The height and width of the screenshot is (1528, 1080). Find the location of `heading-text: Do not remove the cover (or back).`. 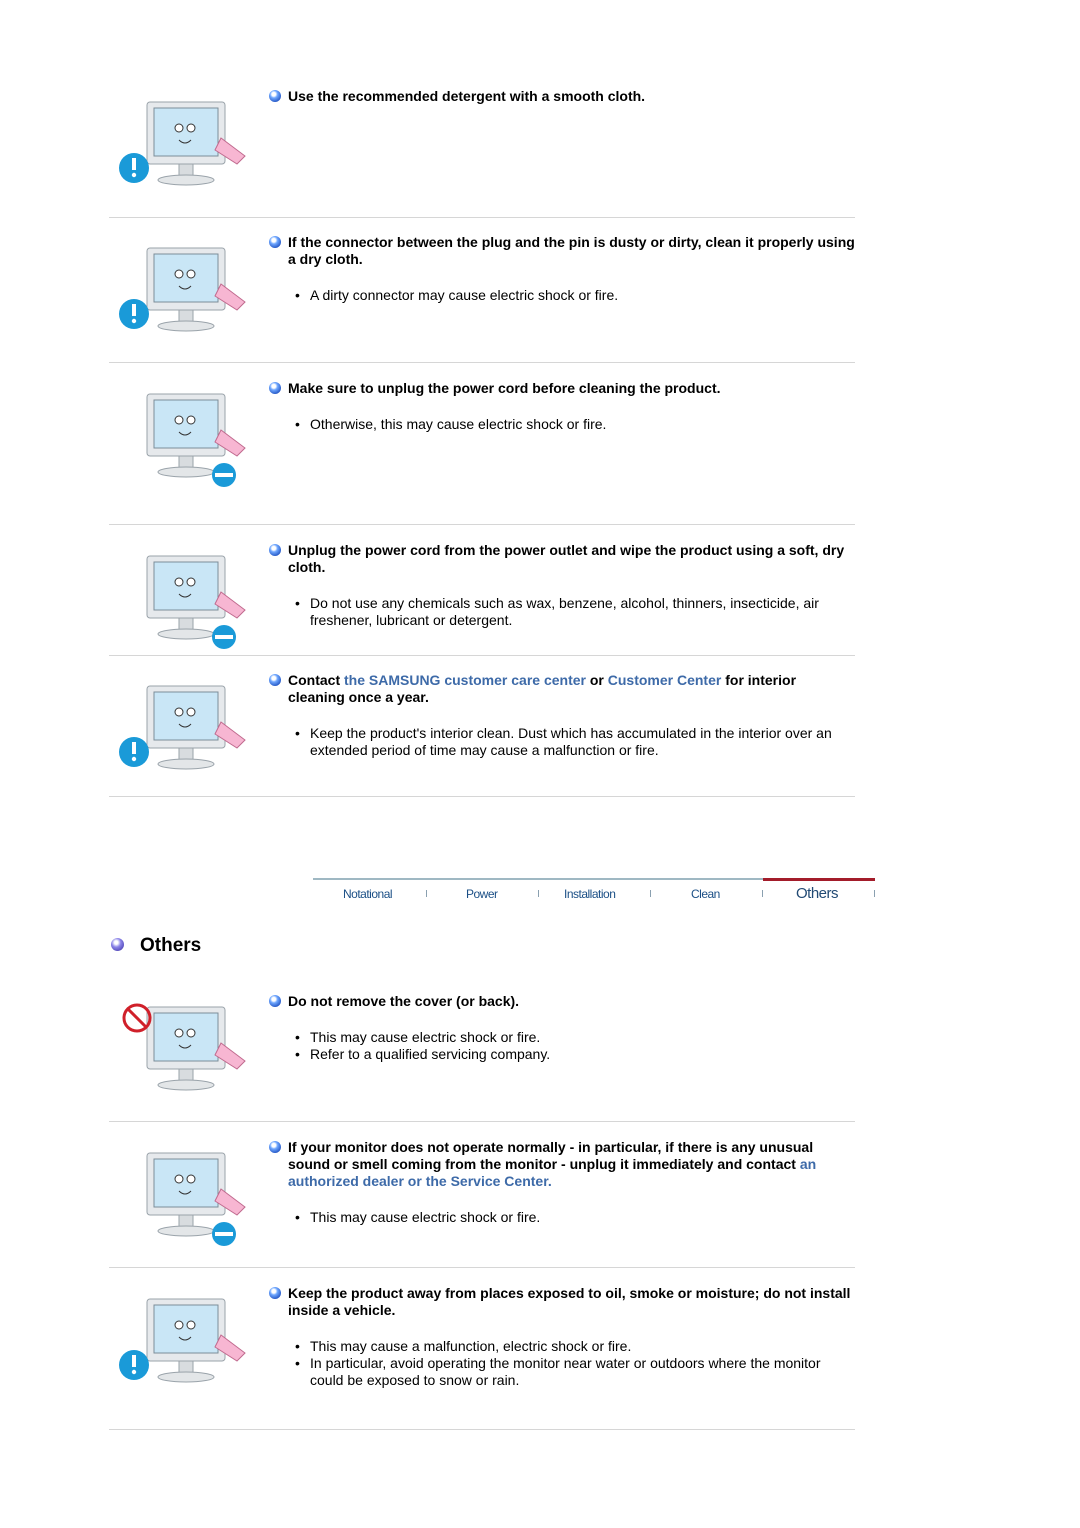

heading-text: Do not remove the cover (or back). is located at coordinates (404, 1001).